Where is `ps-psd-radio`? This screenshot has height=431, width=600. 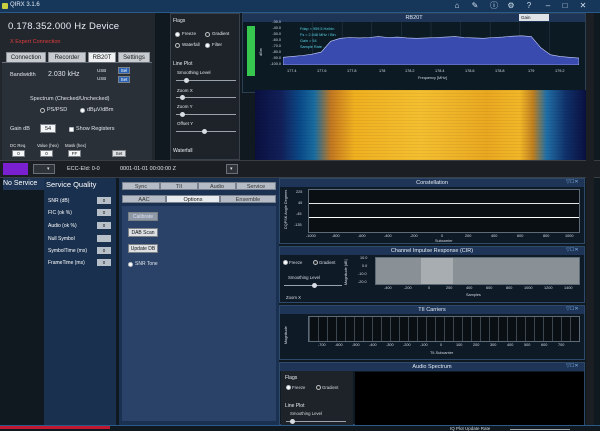 ps-psd-radio is located at coordinates (42, 110).